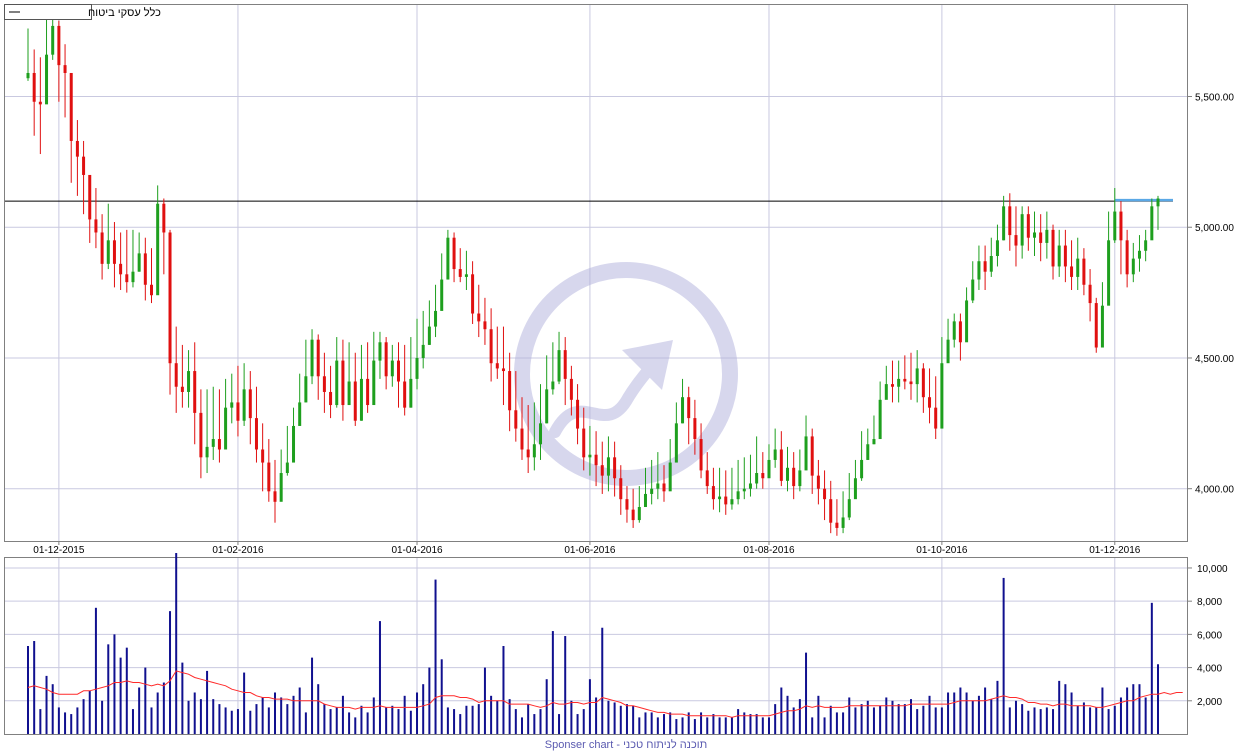 The height and width of the screenshot is (756, 1252). What do you see at coordinates (1209, 669) in the screenshot?
I see `volume-tick-label: 4,000` at bounding box center [1209, 669].